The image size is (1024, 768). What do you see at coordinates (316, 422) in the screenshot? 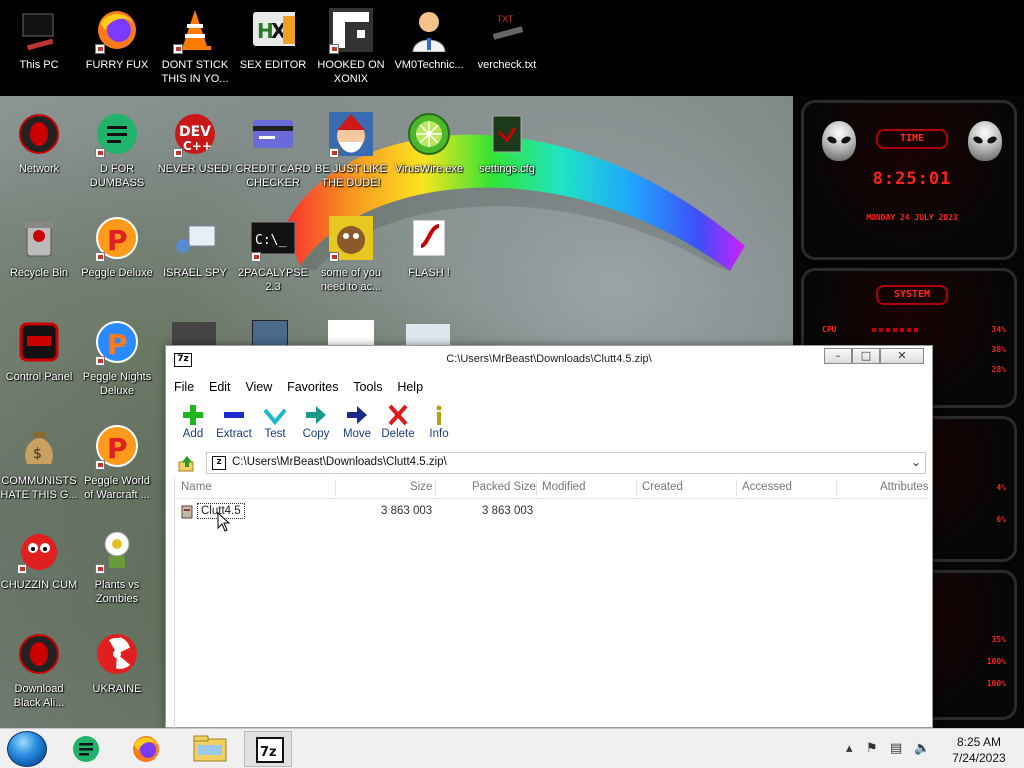
I see `copy-button: Copy` at bounding box center [316, 422].